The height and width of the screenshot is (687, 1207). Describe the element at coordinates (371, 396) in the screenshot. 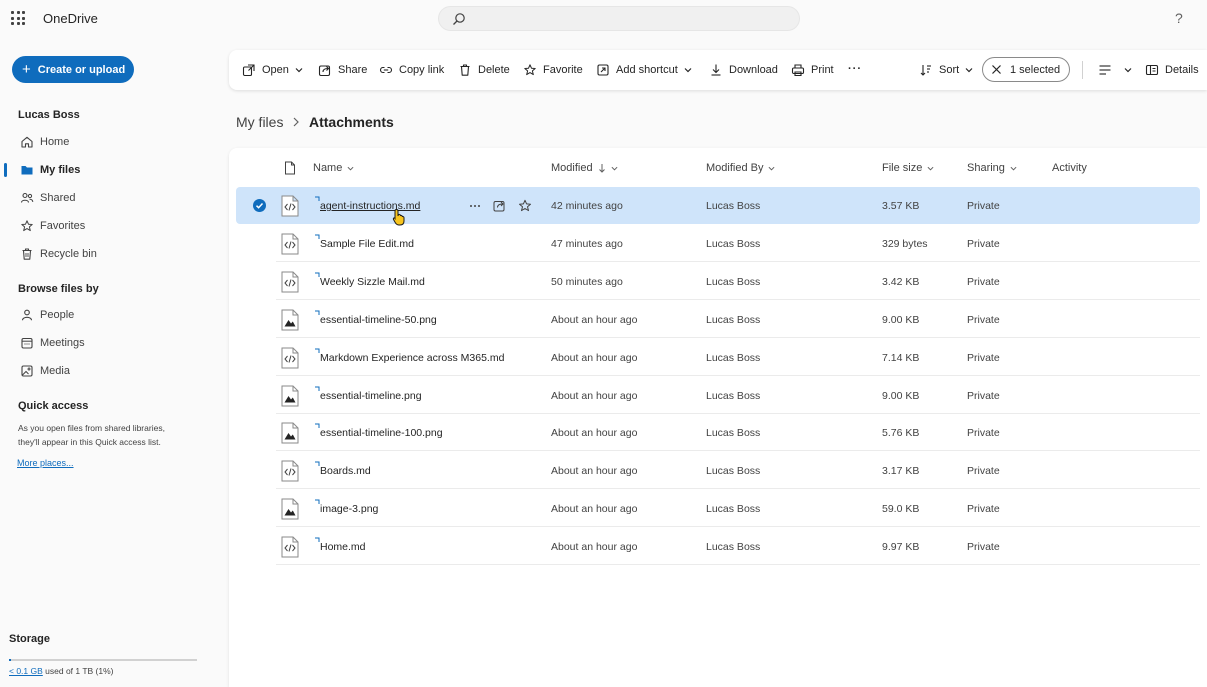

I see `file-name: essential-timeline.png` at that location.